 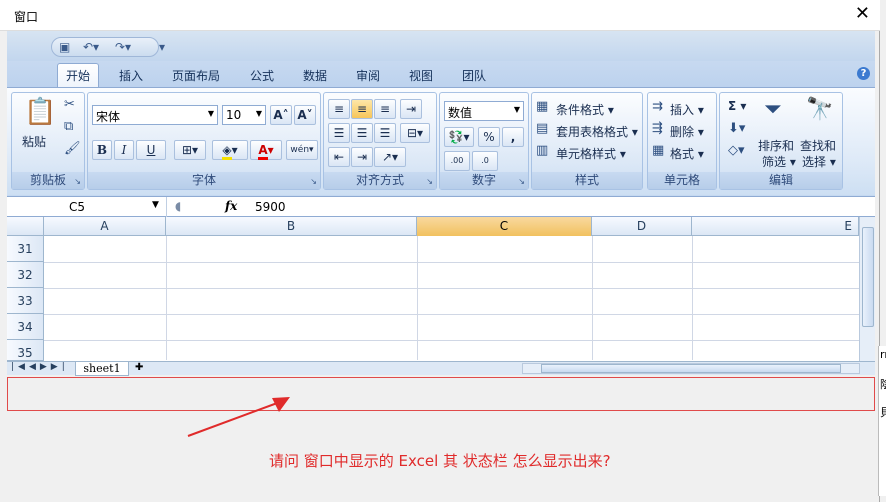 What do you see at coordinates (362, 157) in the screenshot?
I see `increase-indent-button: ⇥` at bounding box center [362, 157].